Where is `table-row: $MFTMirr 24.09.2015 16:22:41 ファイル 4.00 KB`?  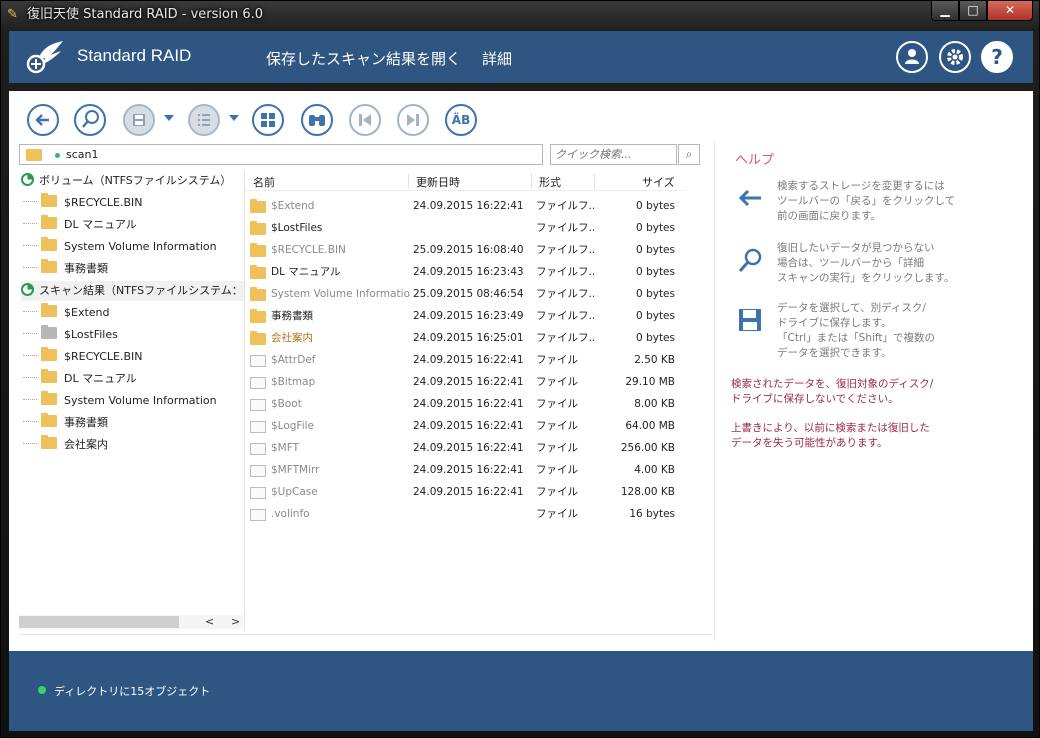 table-row: $MFTMirr 24.09.2015 16:22:41 ファイル 4.00 KB is located at coordinates (465, 470).